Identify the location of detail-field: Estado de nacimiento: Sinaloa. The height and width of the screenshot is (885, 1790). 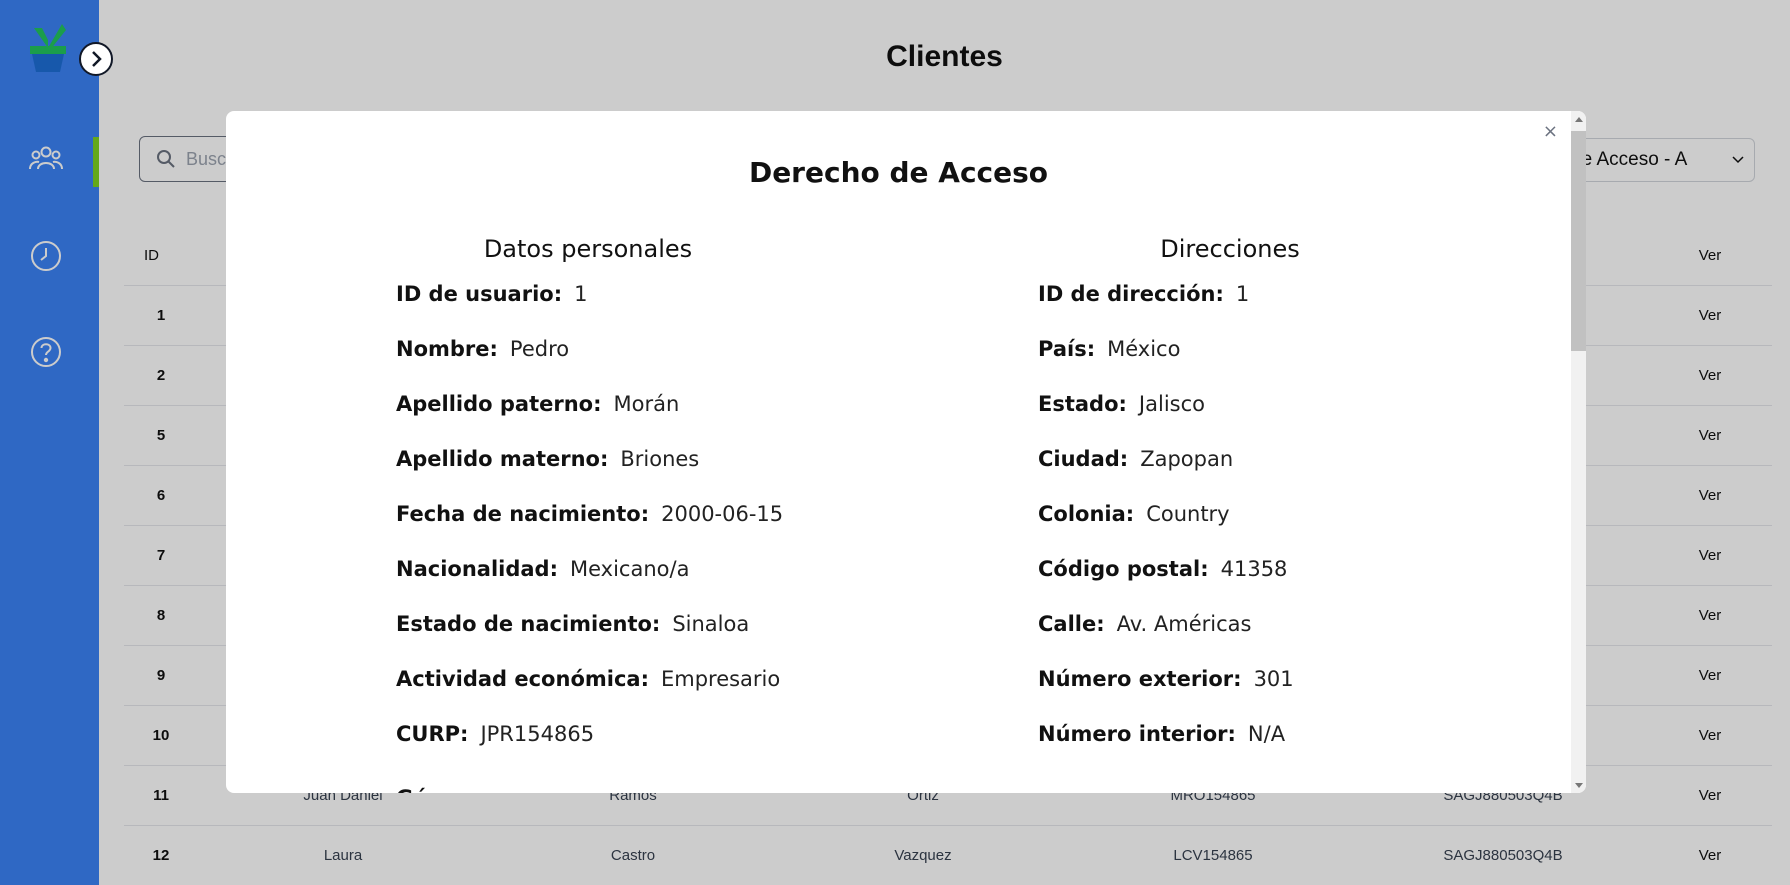
(572, 624).